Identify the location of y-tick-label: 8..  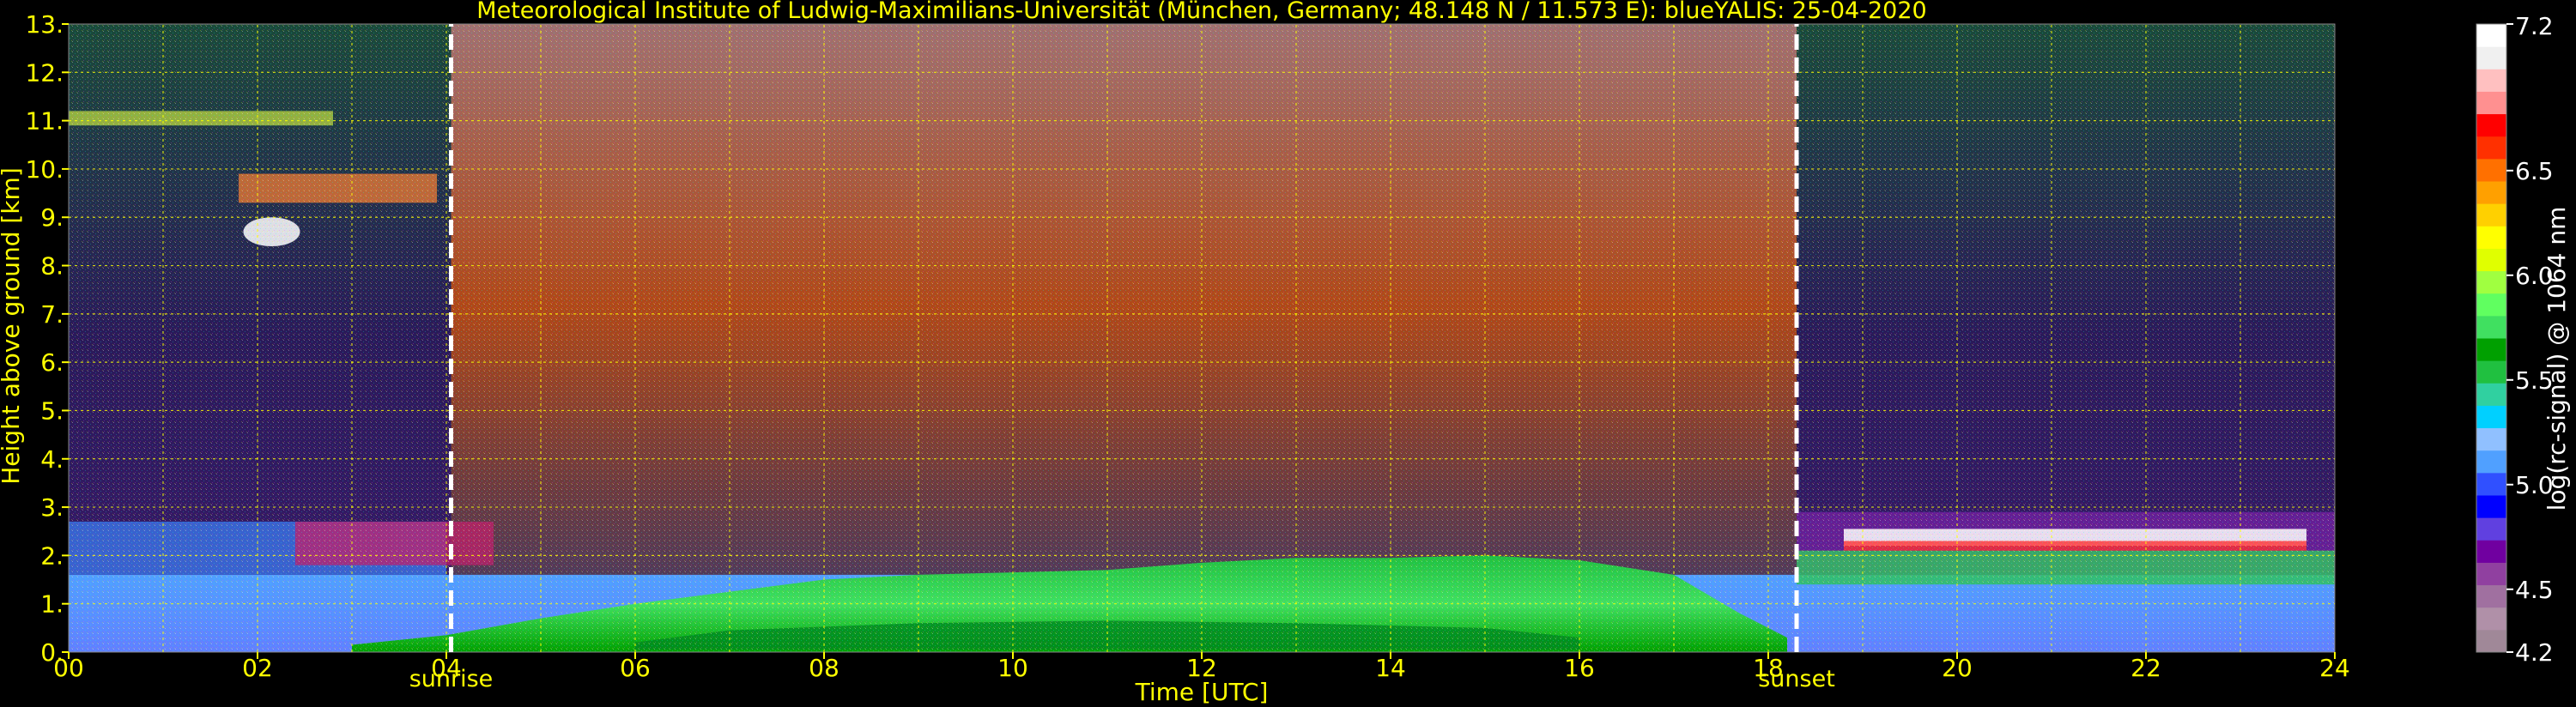
(52, 266).